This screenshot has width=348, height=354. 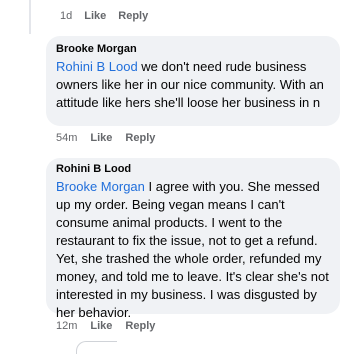 What do you see at coordinates (30, 17) in the screenshot?
I see `thread-line` at bounding box center [30, 17].